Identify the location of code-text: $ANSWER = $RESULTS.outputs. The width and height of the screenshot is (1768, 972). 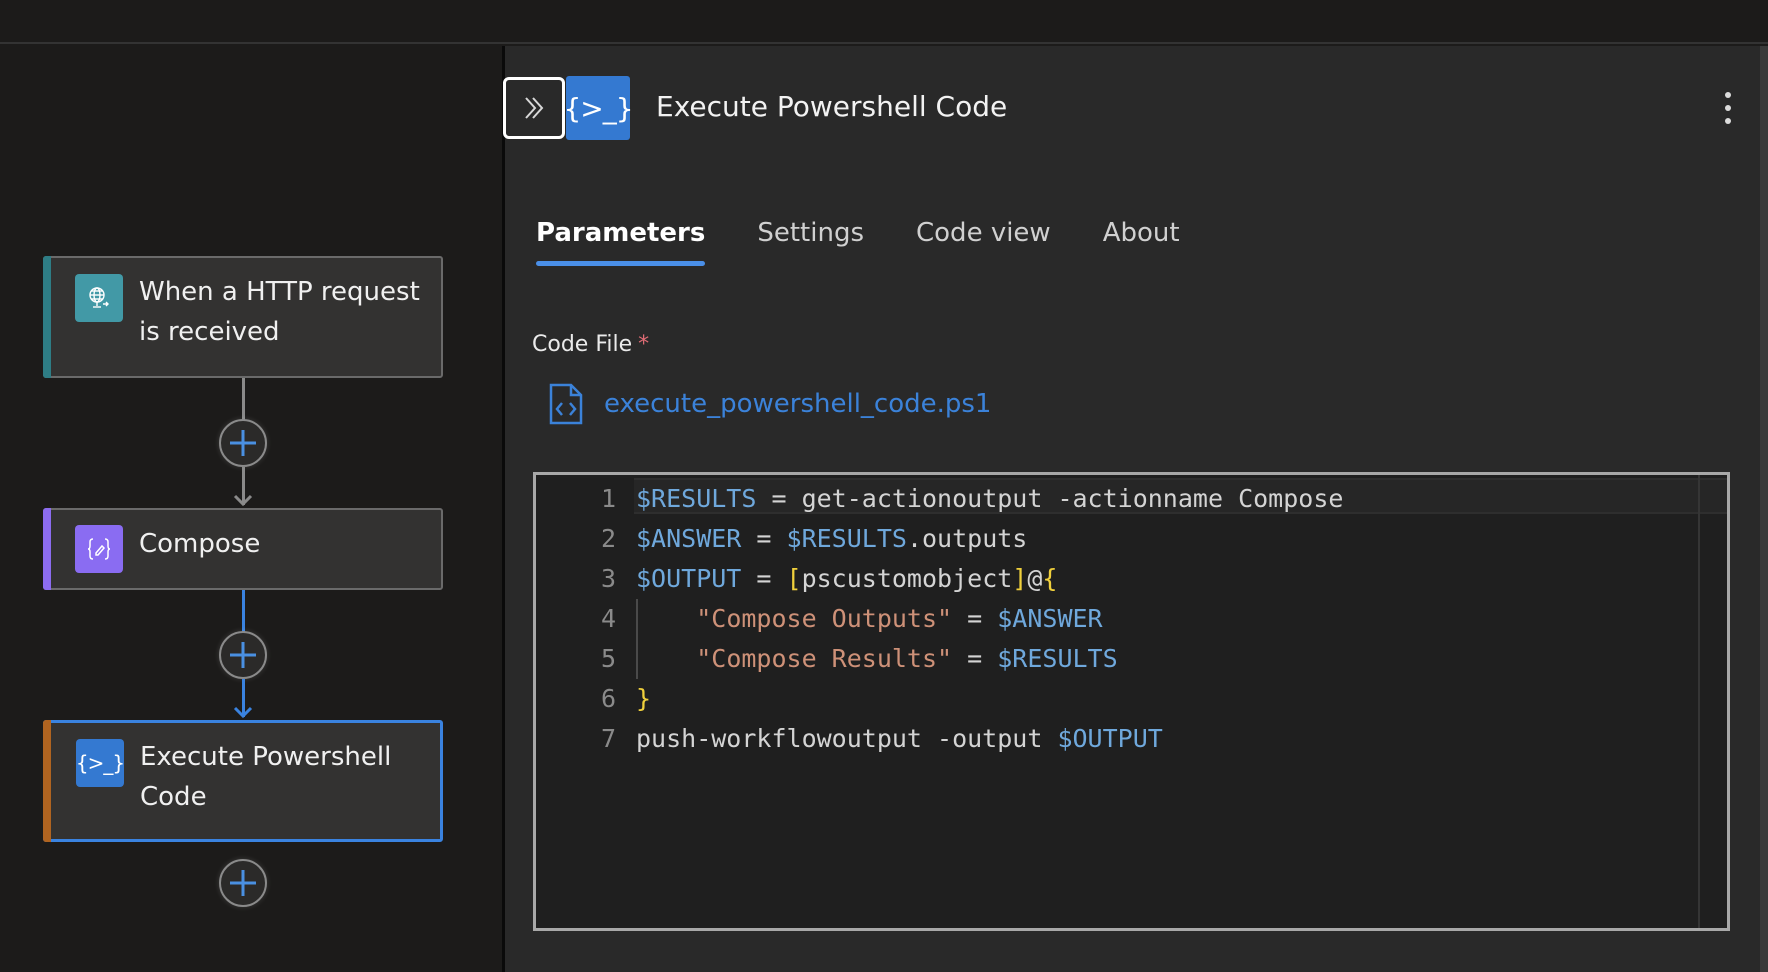
(831, 539).